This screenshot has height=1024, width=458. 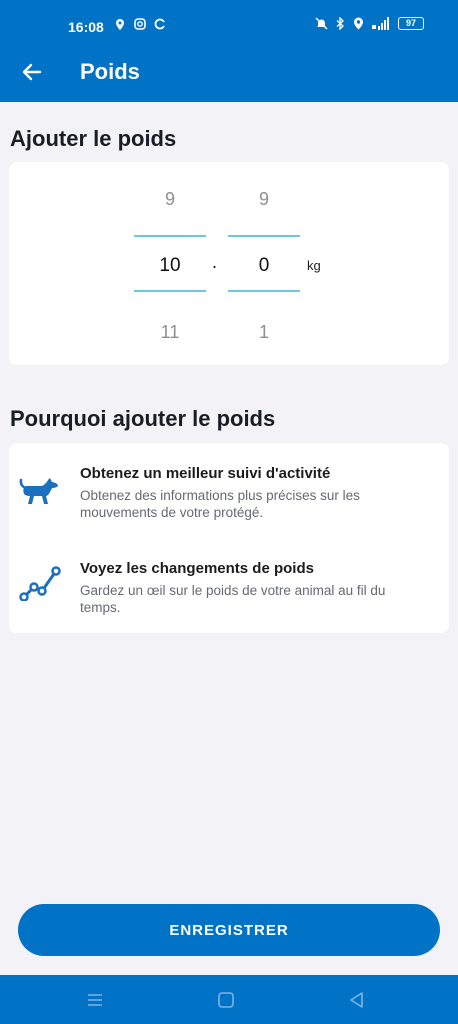 I want to click on arrow-left-icon, so click(x=32, y=72).